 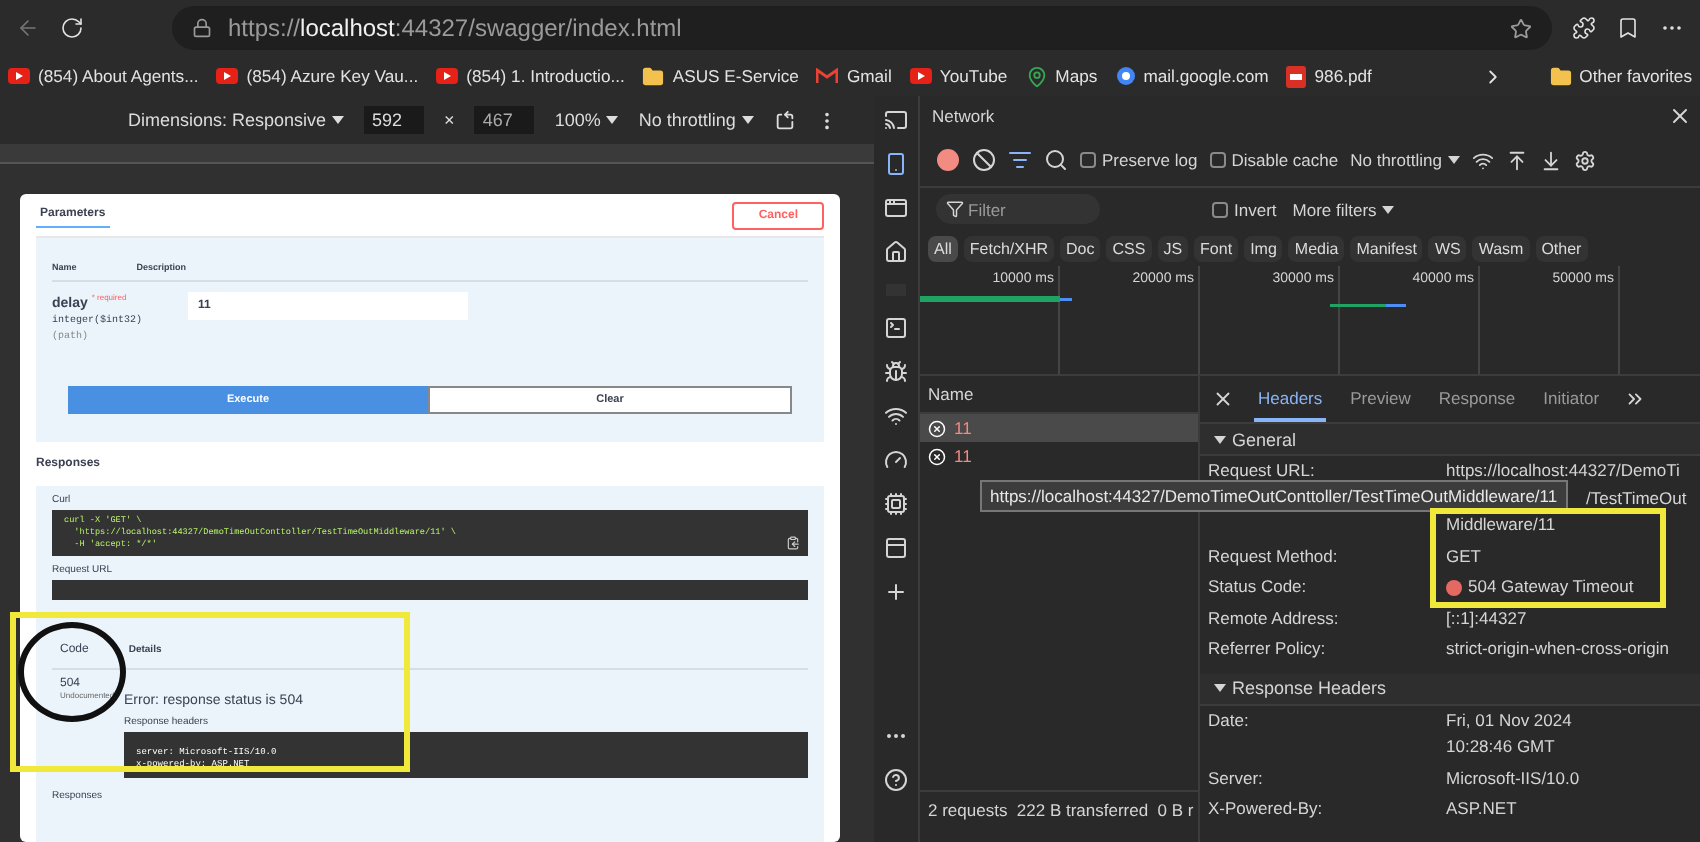 I want to click on type-filter-chip: All, so click(x=943, y=248).